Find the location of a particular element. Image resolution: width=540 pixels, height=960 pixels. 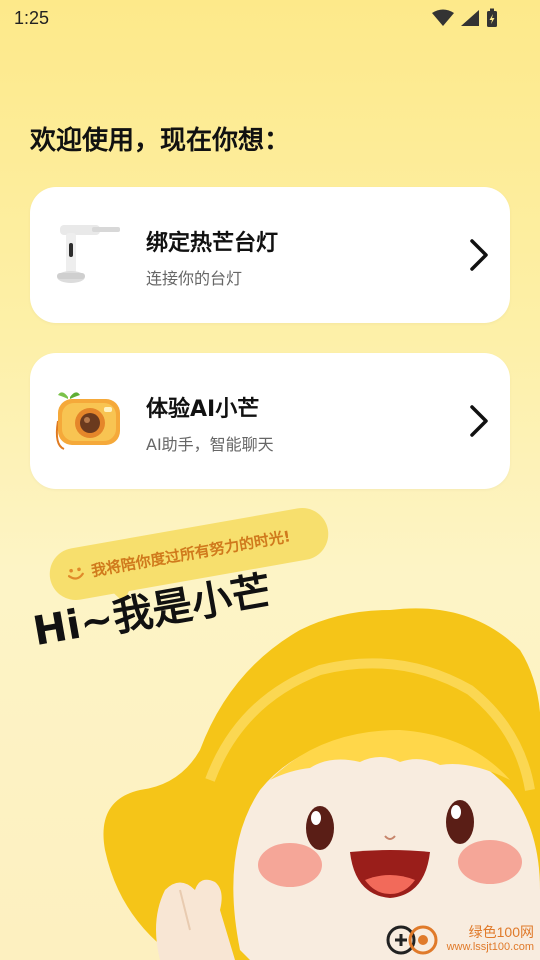

bind-lamp-card: 绑定热芒台灯 连接你的台灯 is located at coordinates (270, 255).